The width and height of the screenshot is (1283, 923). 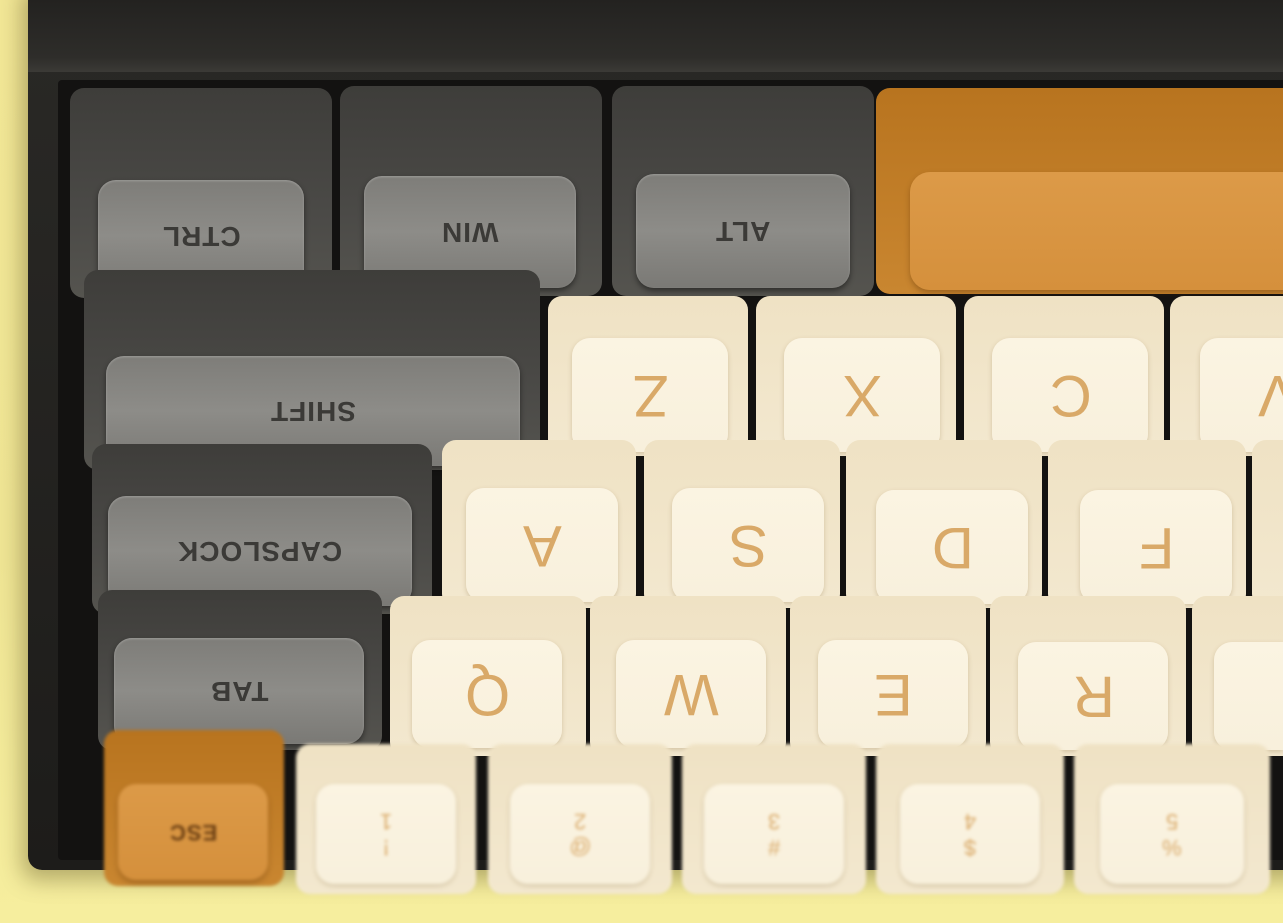 I want to click on key-spacebar, so click(x=1079, y=191).